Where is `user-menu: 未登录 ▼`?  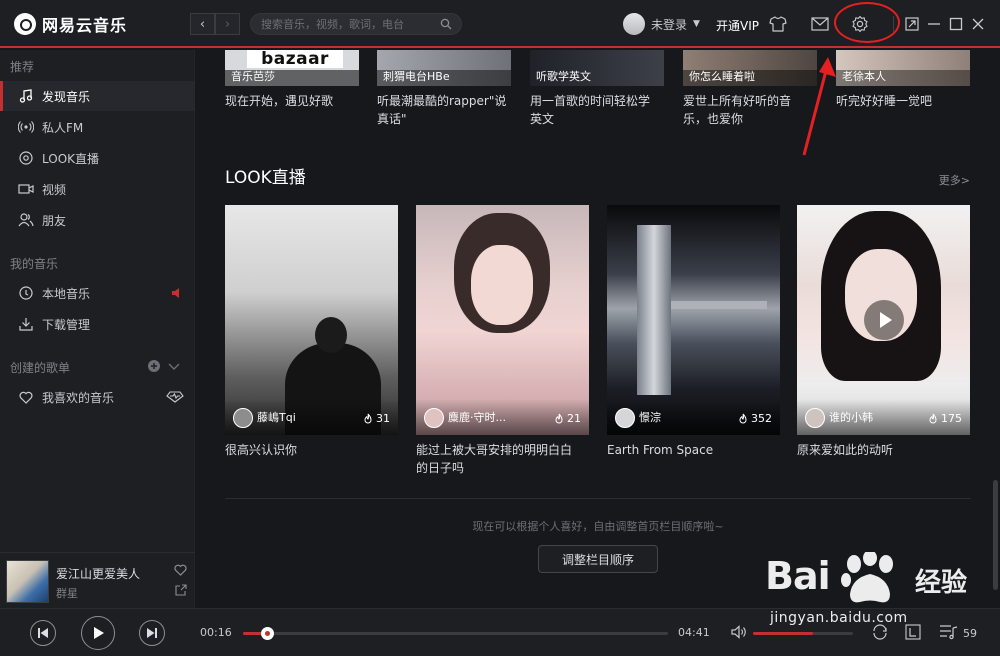
user-menu: 未登录 ▼ is located at coordinates (661, 24).